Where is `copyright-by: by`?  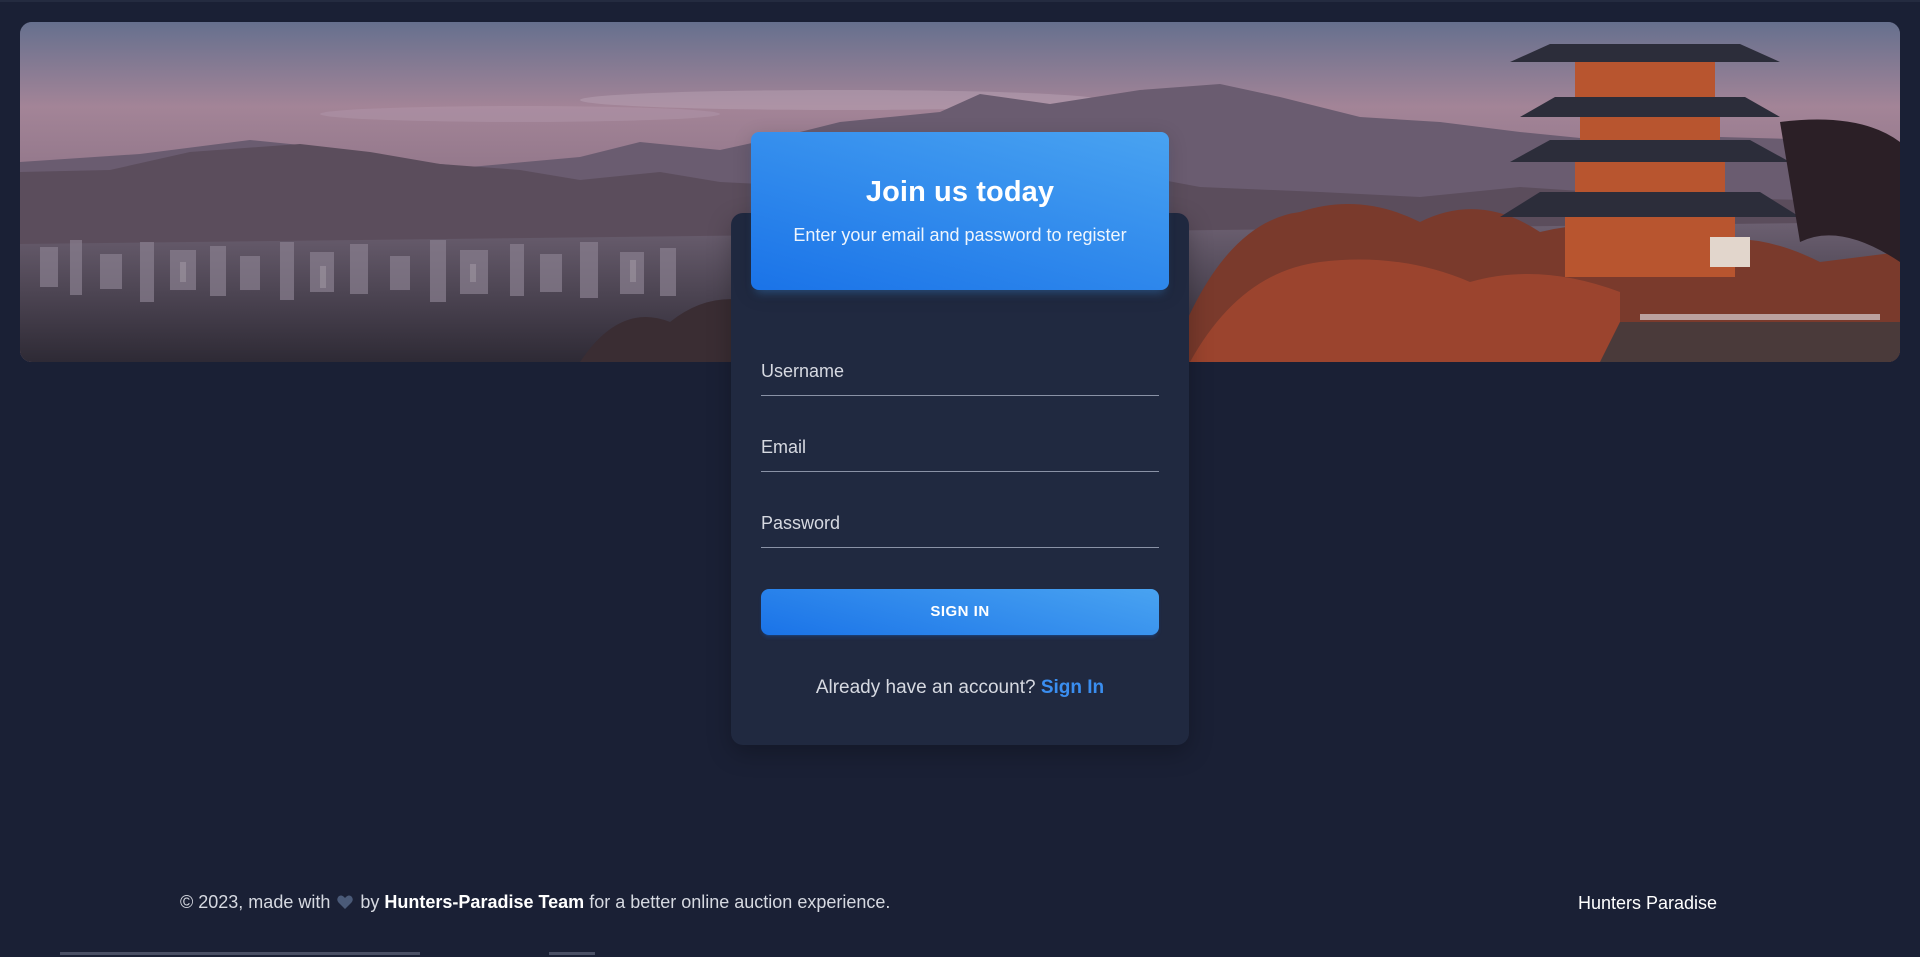
copyright-by: by is located at coordinates (370, 902).